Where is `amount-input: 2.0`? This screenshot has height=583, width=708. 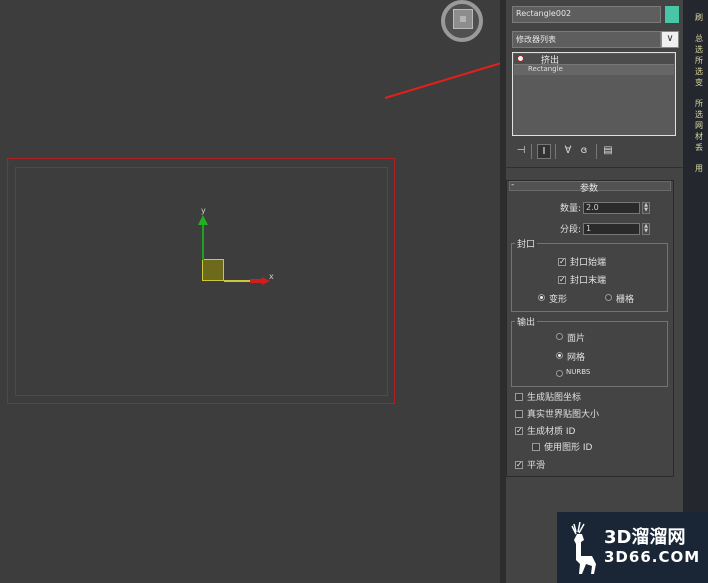
amount-input: 2.0 is located at coordinates (611, 208).